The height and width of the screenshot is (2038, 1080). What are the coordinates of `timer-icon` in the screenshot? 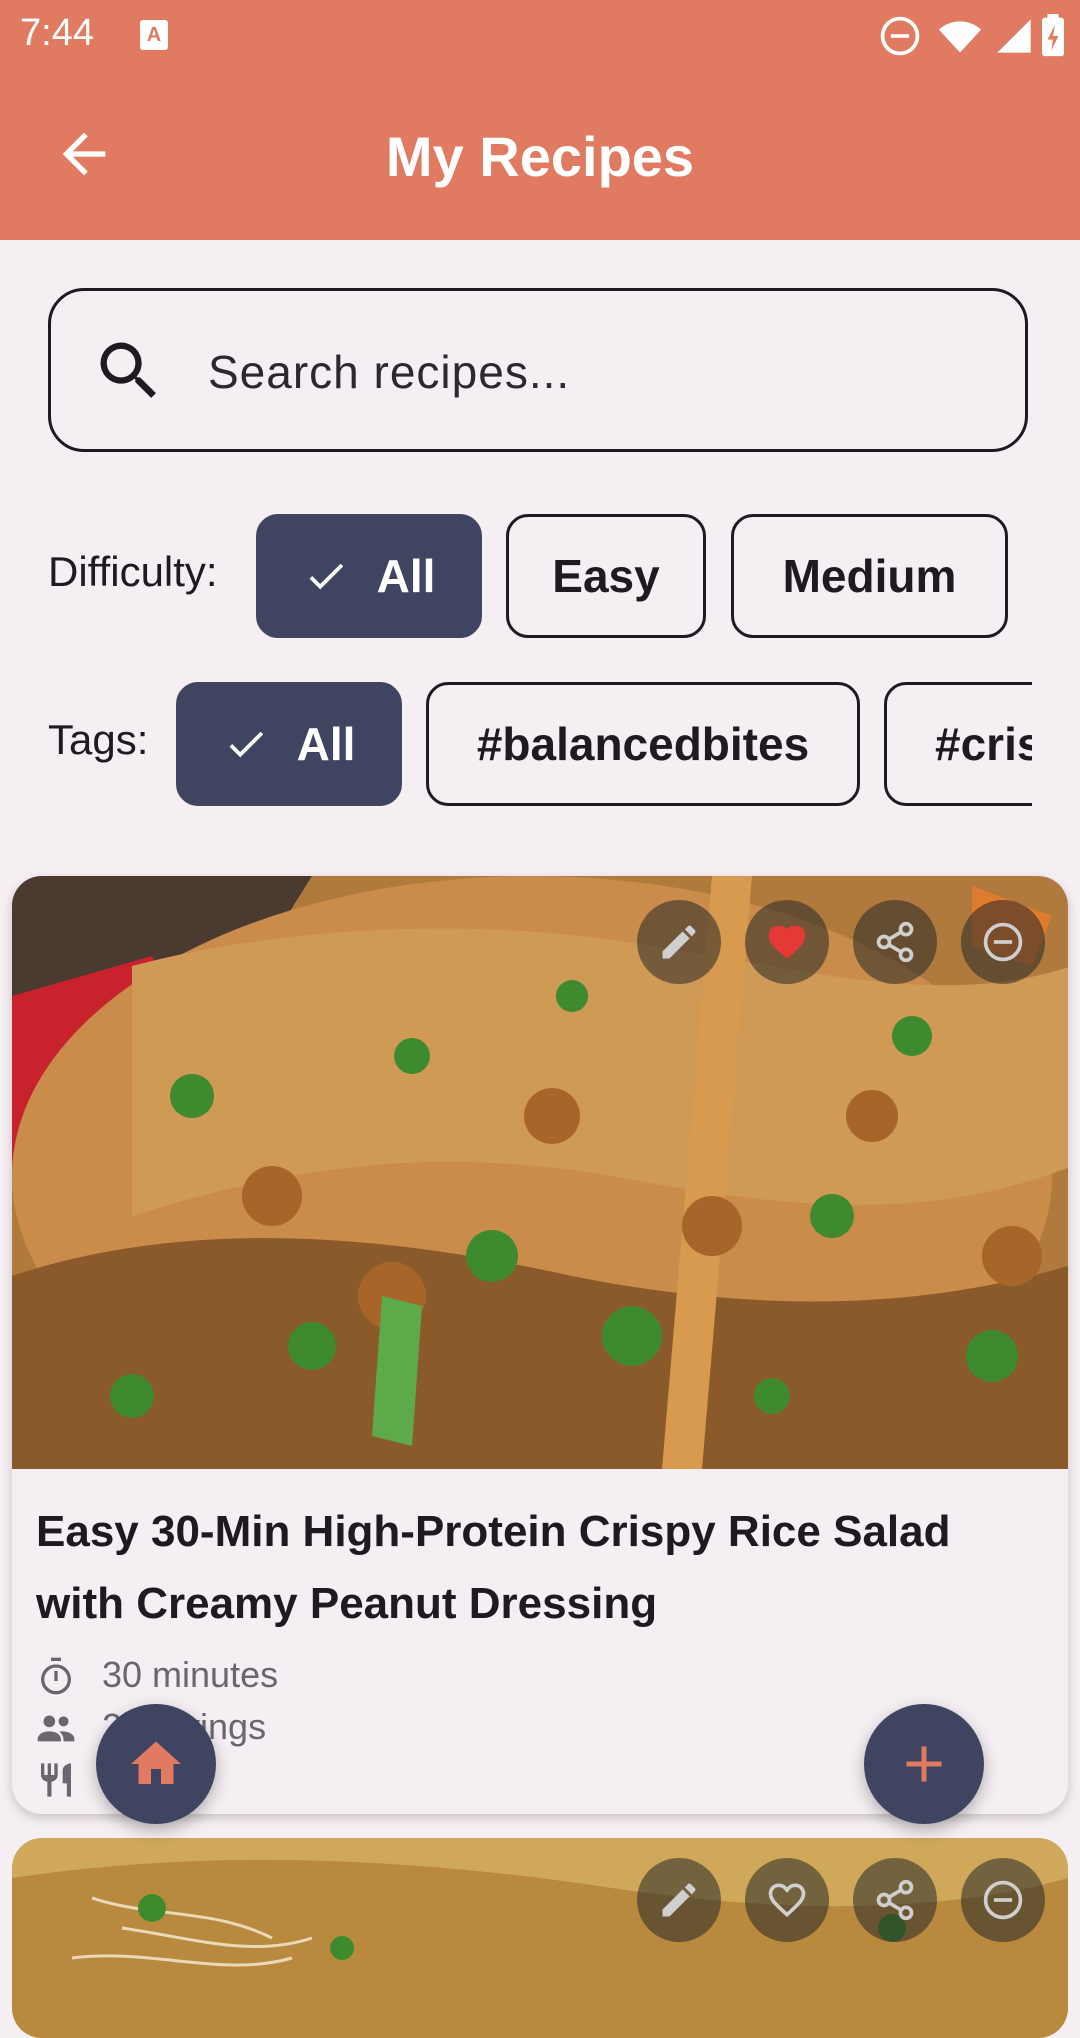 It's located at (56, 1676).